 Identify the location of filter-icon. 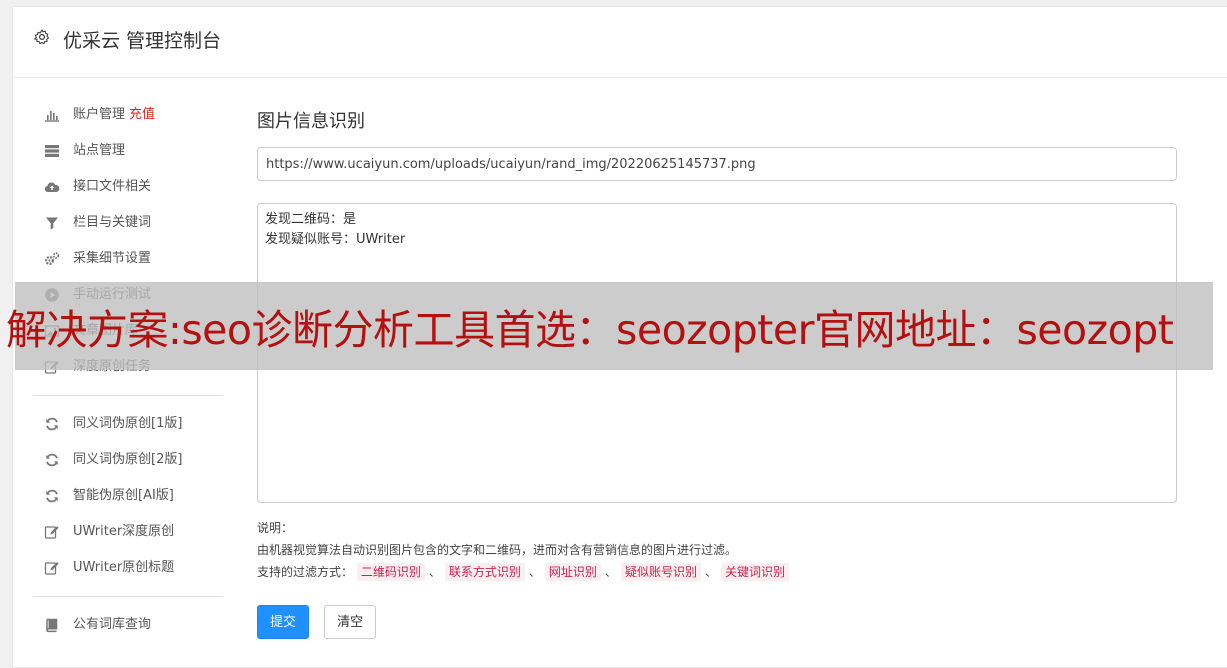
(52, 223).